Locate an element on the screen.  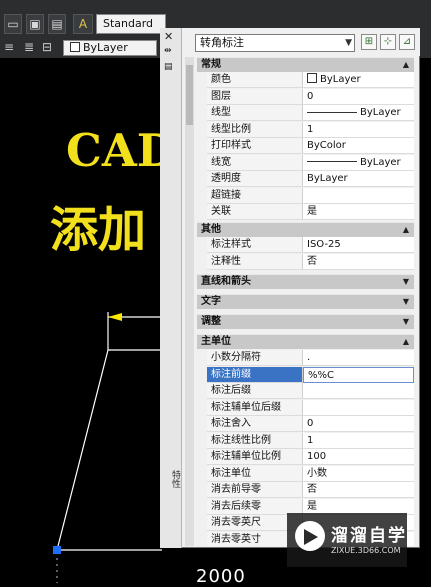
property-row-dim-style: 标注样式 ISO-25 is located at coordinates (305, 245).